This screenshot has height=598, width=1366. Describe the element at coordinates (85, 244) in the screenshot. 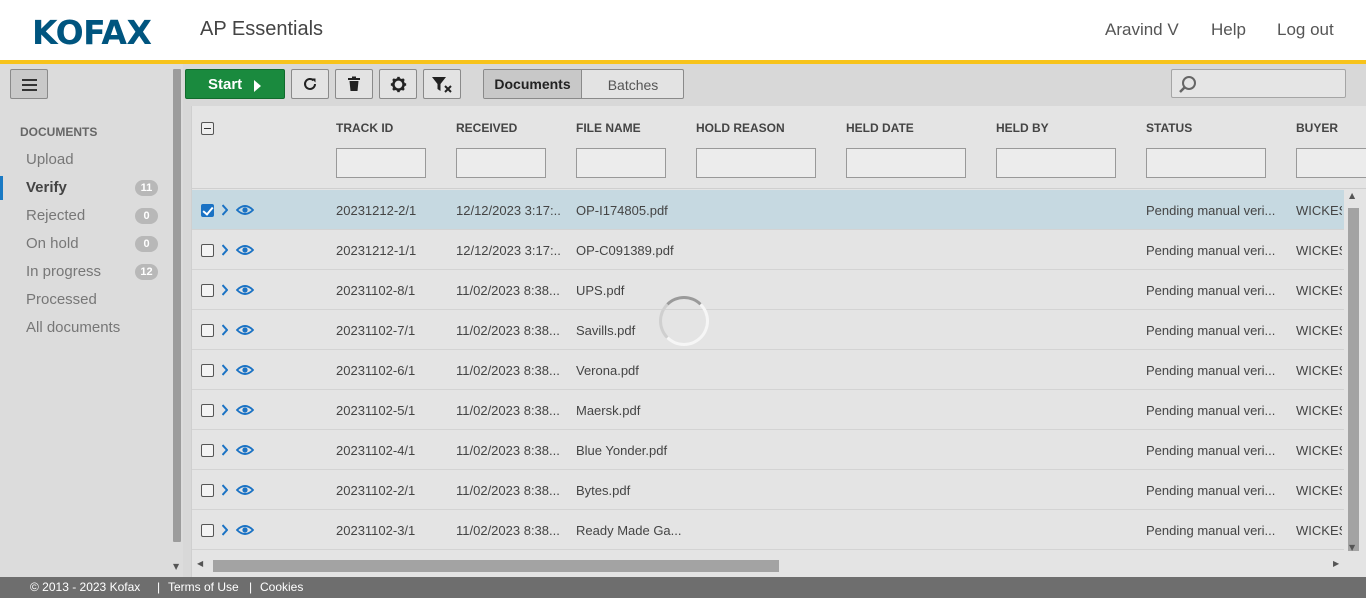

I see `sidebar-item-on-hold: On hold 0` at that location.